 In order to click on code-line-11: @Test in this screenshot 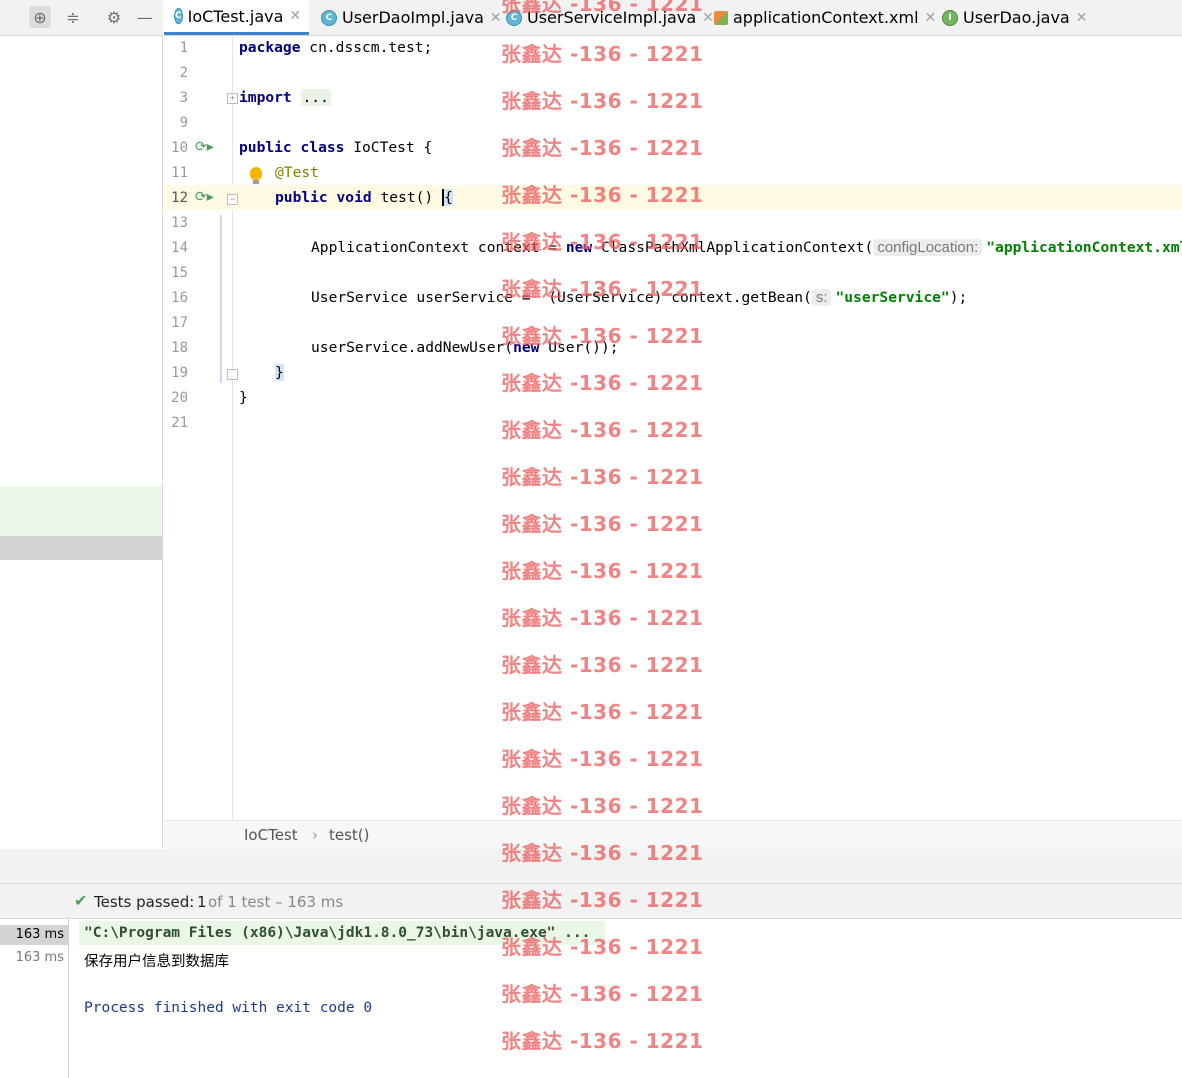, I will do `click(297, 172)`.